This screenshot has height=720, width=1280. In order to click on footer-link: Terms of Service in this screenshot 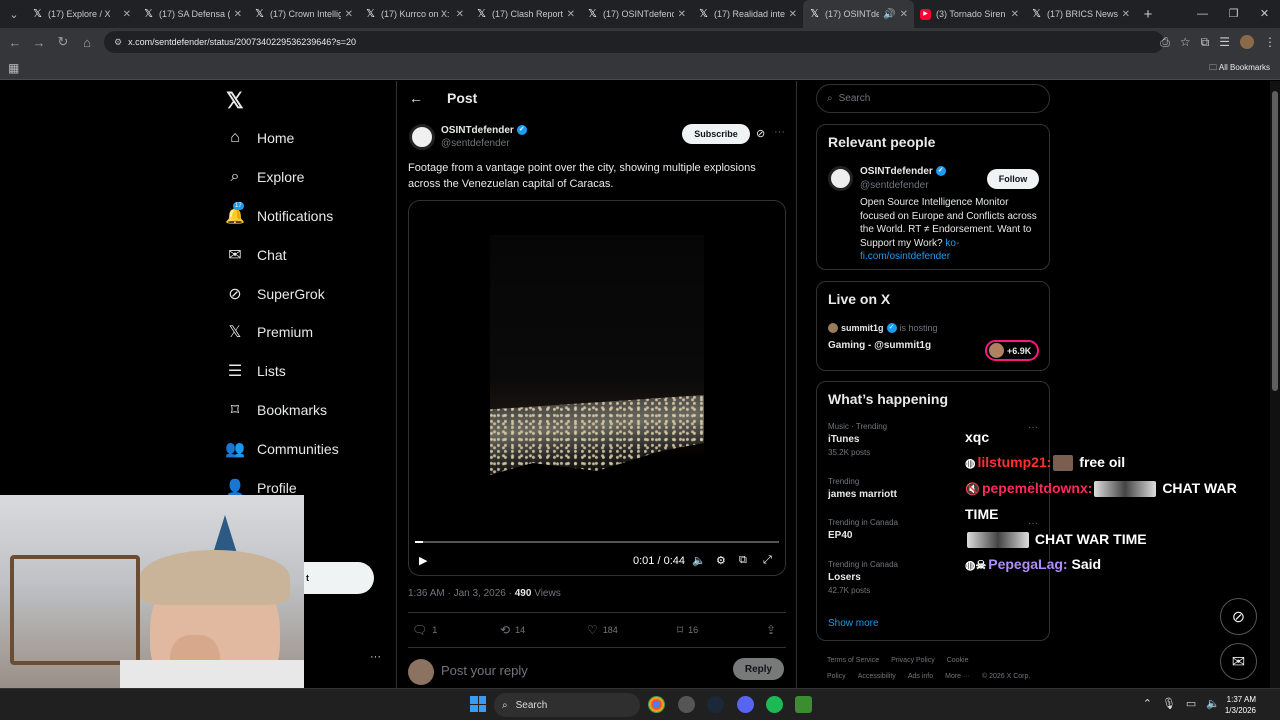, I will do `click(853, 660)`.